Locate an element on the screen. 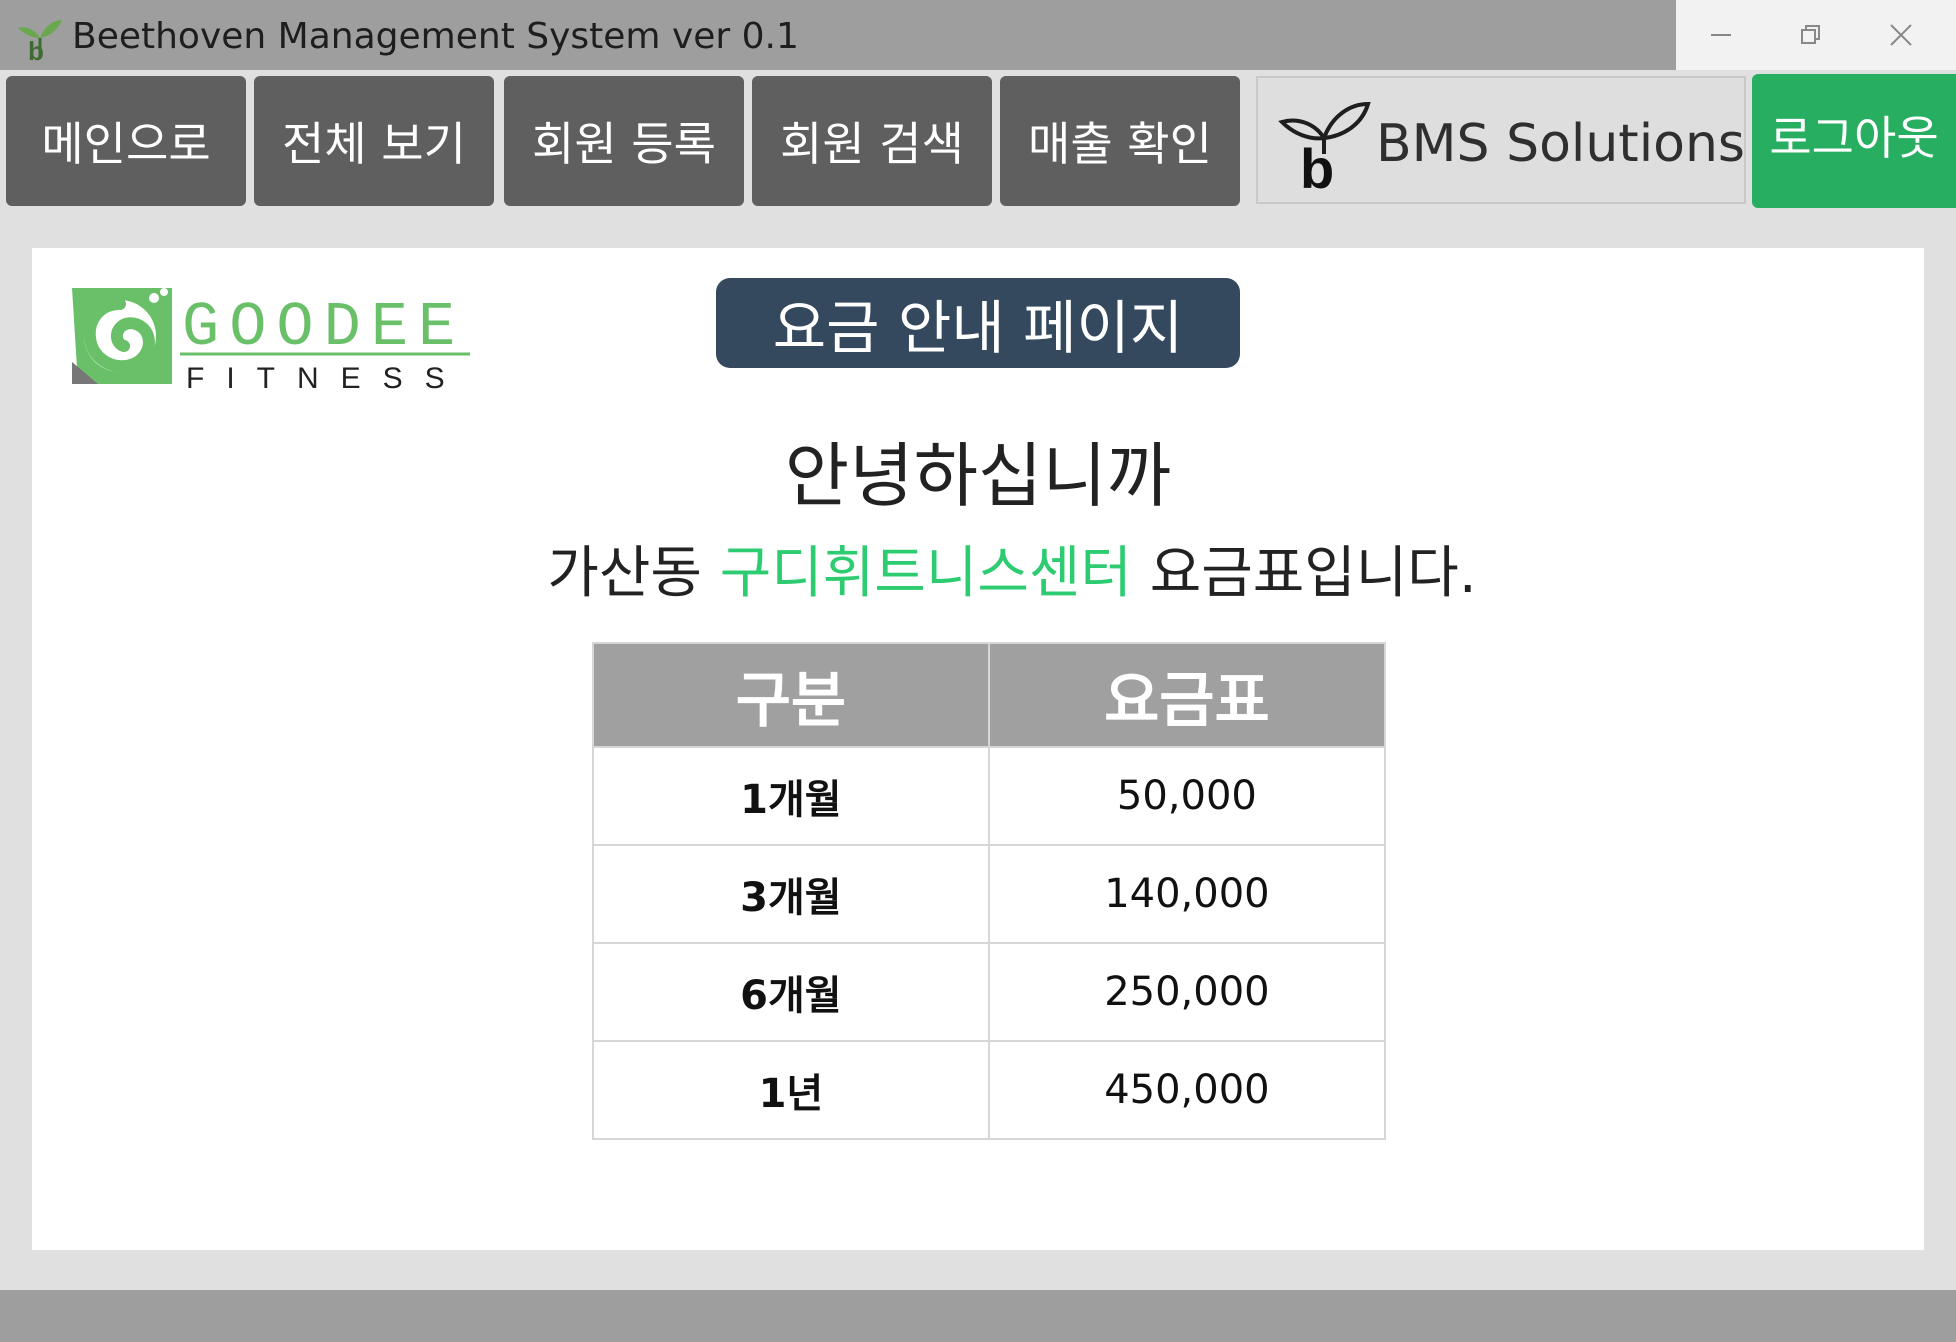 Image resolution: width=1956 pixels, height=1342 pixels. nav-search-member-button: 회원 검색 is located at coordinates (872, 141).